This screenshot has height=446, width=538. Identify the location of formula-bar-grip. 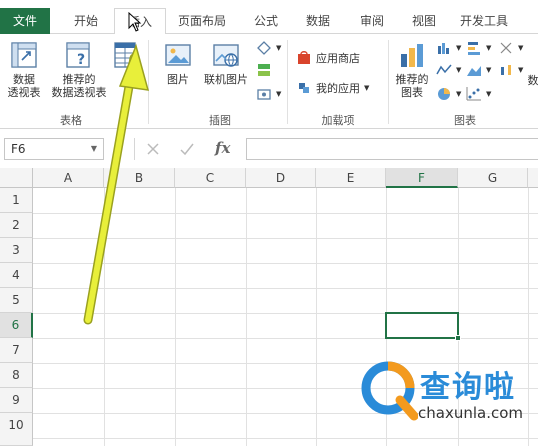
(117, 149).